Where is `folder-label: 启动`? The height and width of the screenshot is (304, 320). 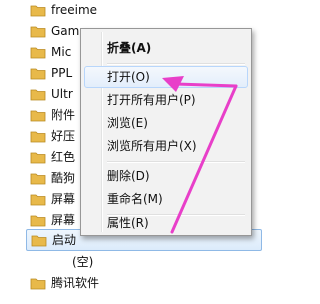 folder-label: 启动 is located at coordinates (64, 240).